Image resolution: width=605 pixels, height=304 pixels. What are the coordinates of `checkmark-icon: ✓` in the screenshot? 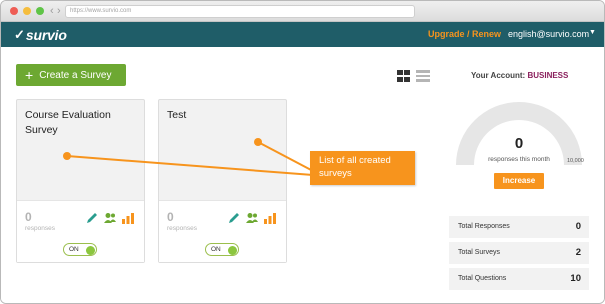 It's located at (19, 34).